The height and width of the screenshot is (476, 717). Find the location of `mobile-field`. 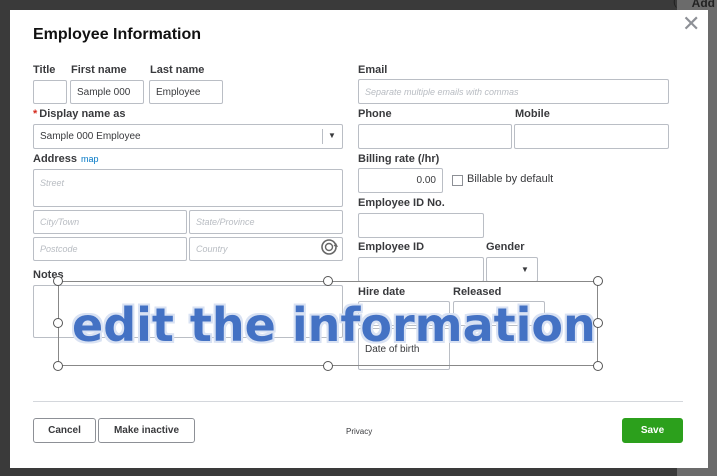

mobile-field is located at coordinates (591, 136).